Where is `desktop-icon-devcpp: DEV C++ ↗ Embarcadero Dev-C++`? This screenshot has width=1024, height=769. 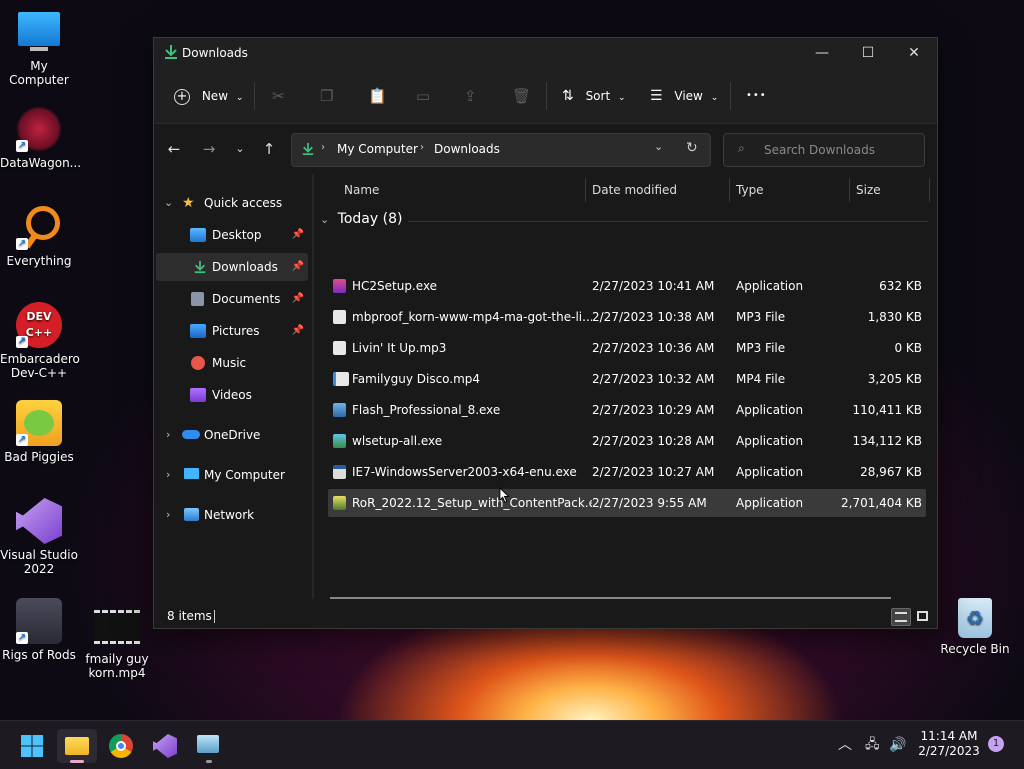 desktop-icon-devcpp: DEV C++ ↗ Embarcadero Dev-C++ is located at coordinates (40, 341).